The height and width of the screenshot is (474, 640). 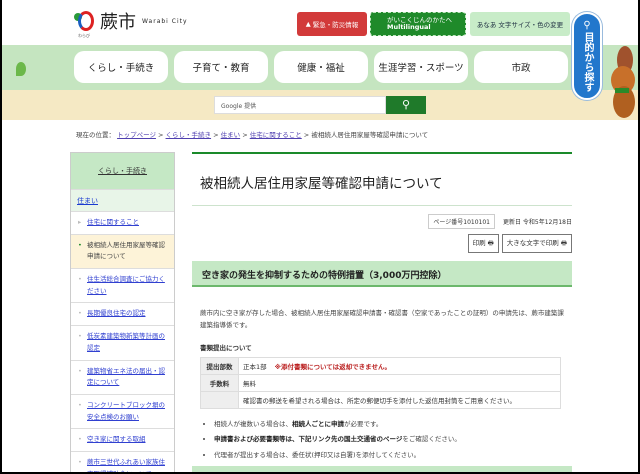 I want to click on nav-living: くらし・手続き, so click(x=121, y=67).